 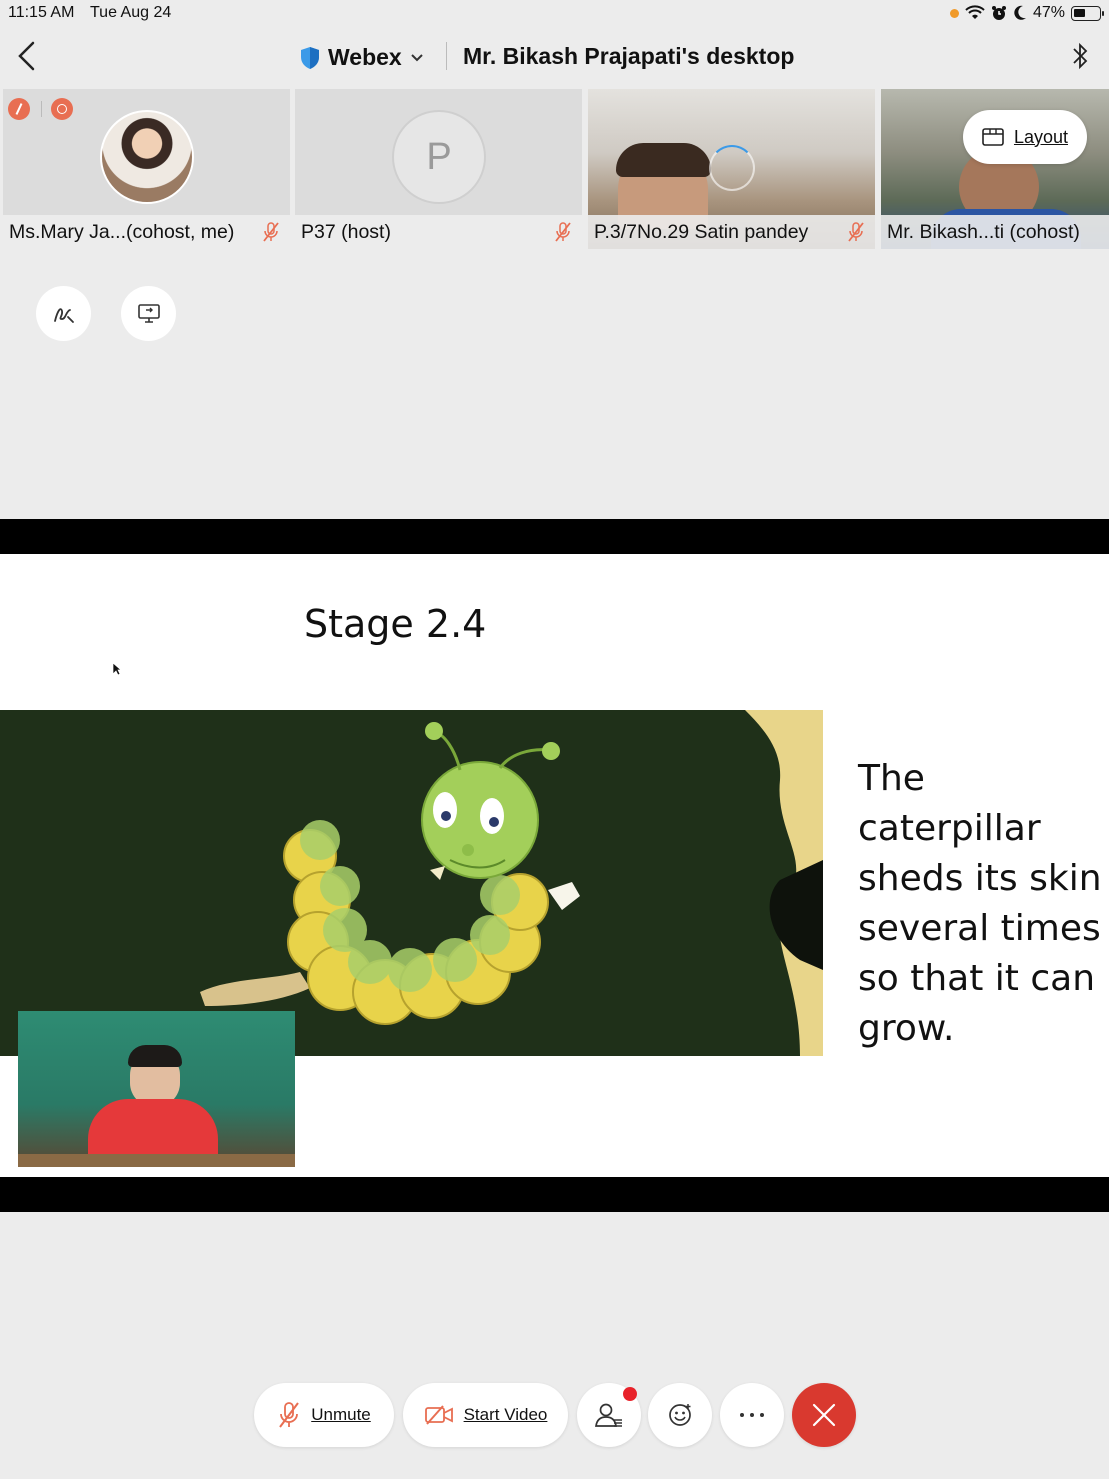 What do you see at coordinates (554, 536) in the screenshot?
I see `share-letterbox-top` at bounding box center [554, 536].